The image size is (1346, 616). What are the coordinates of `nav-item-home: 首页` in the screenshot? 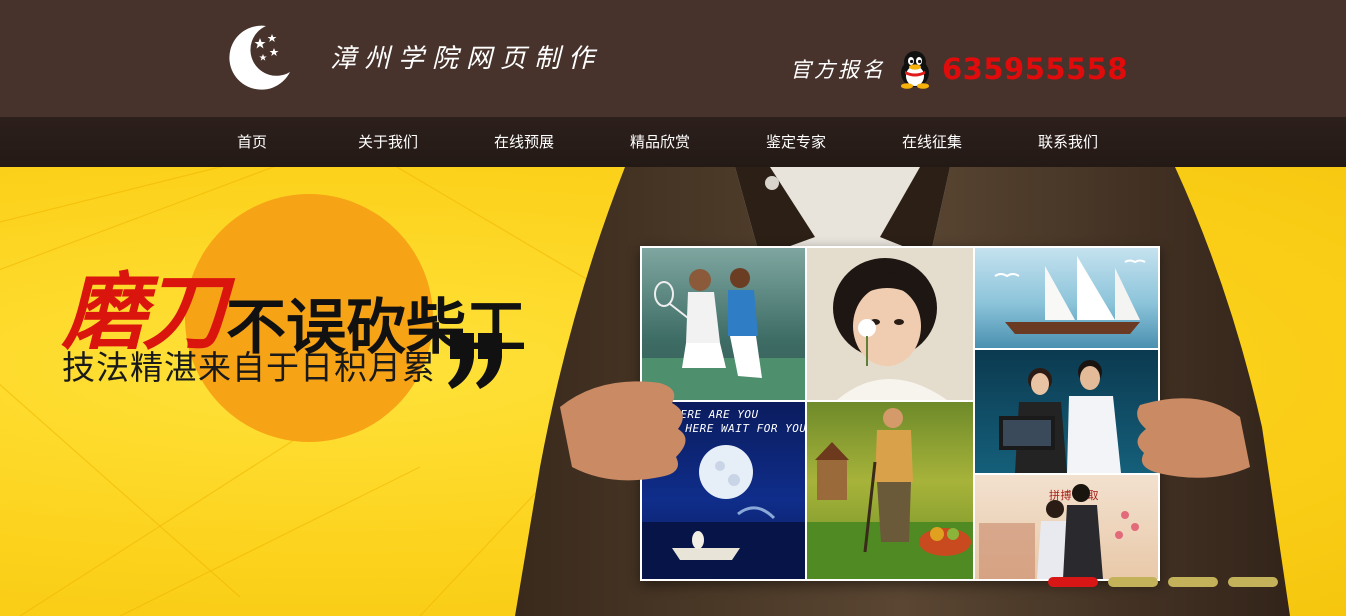 It's located at (252, 142).